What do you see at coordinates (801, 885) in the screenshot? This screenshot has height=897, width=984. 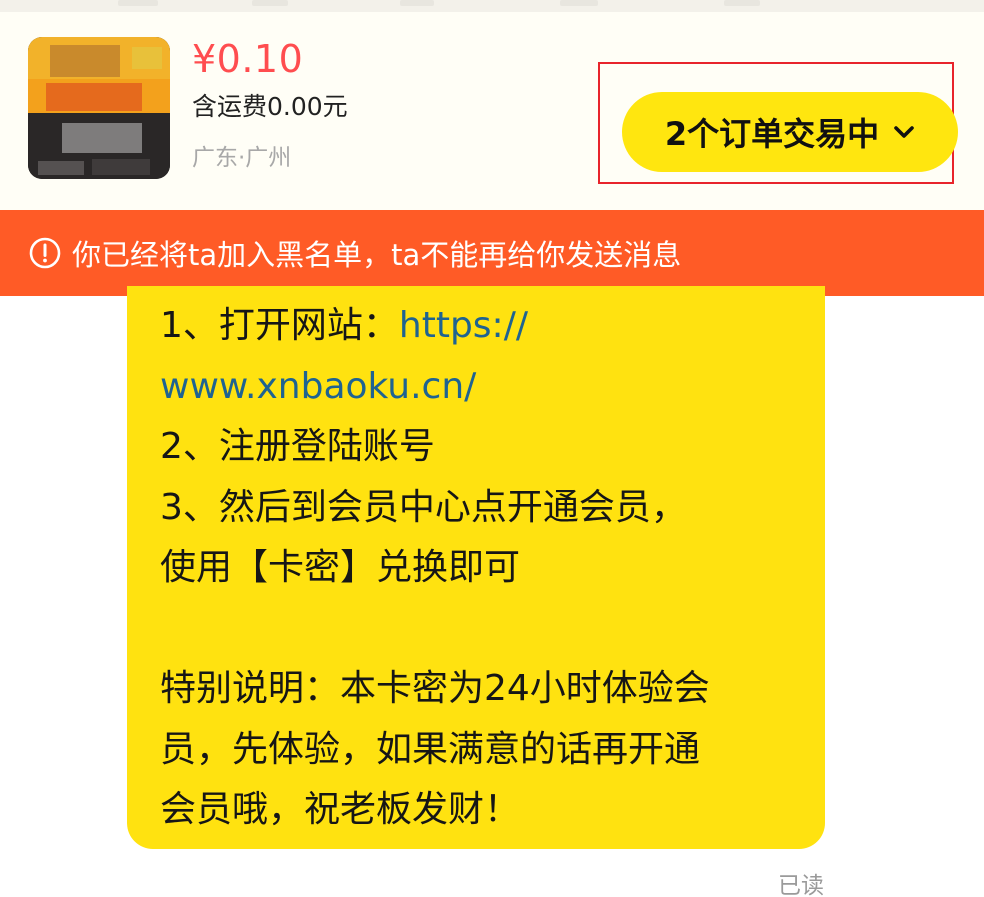 I see `read-status: 已读` at bounding box center [801, 885].